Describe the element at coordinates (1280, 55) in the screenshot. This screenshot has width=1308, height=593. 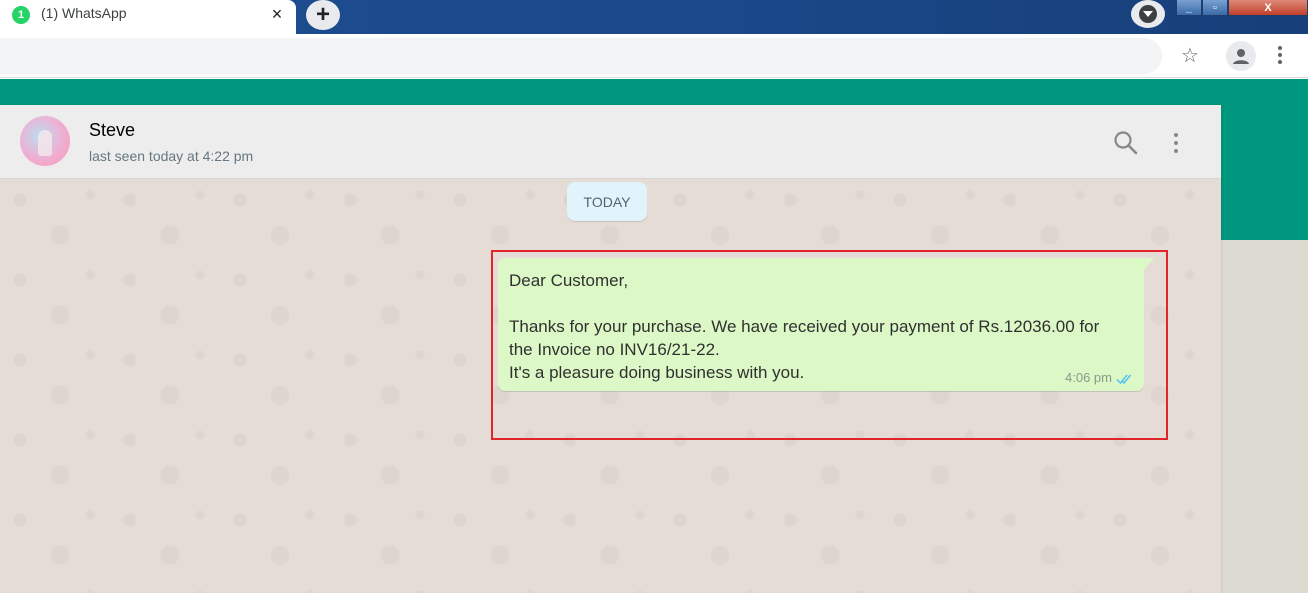
I see `browser-menu-icon` at that location.